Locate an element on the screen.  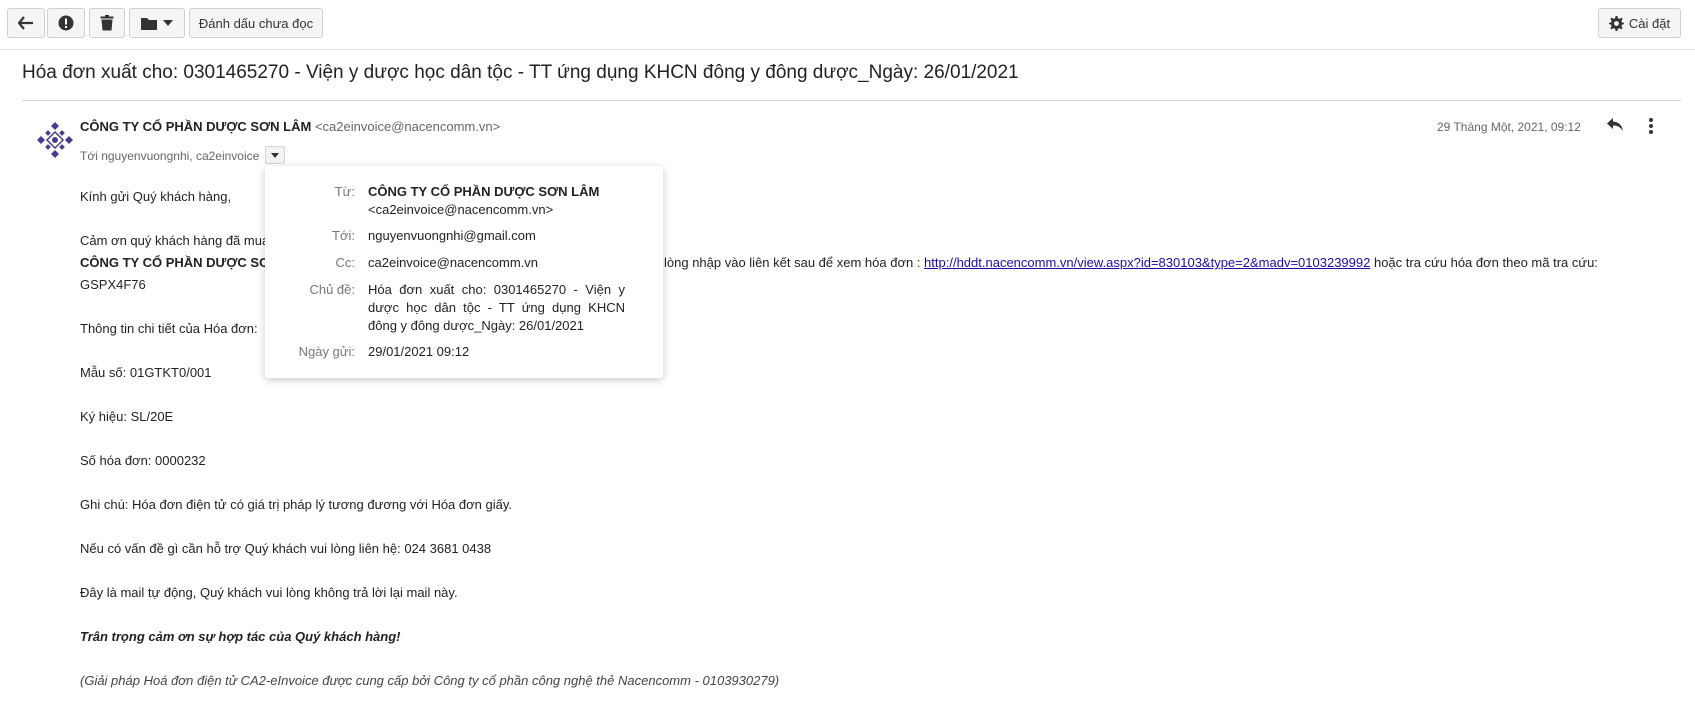
trash-icon is located at coordinates (107, 23).